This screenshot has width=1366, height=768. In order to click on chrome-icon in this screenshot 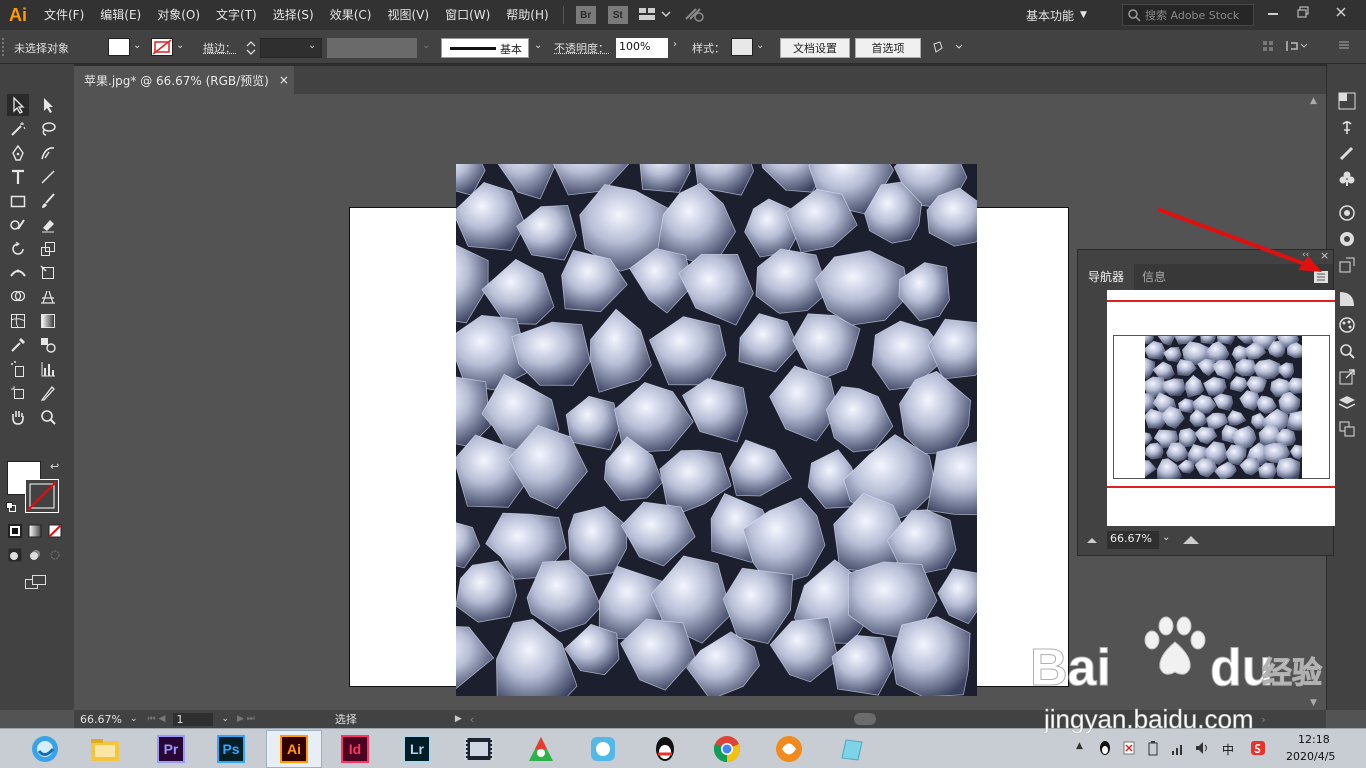, I will do `click(727, 749)`.